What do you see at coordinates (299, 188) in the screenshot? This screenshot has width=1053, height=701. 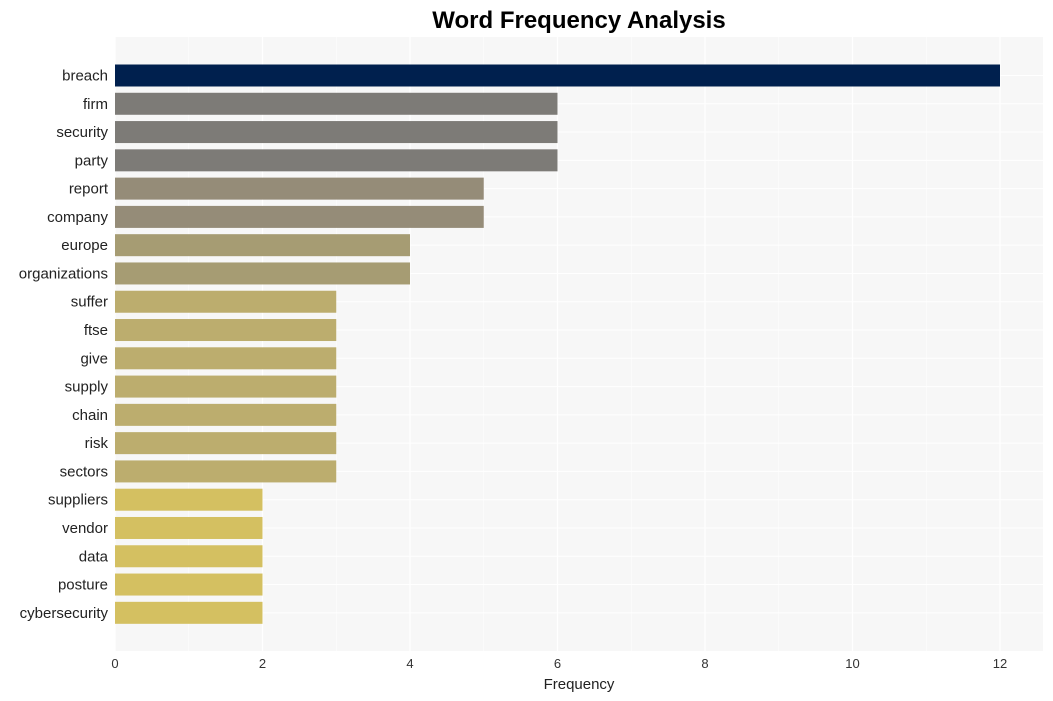 I see `bar-report` at bounding box center [299, 188].